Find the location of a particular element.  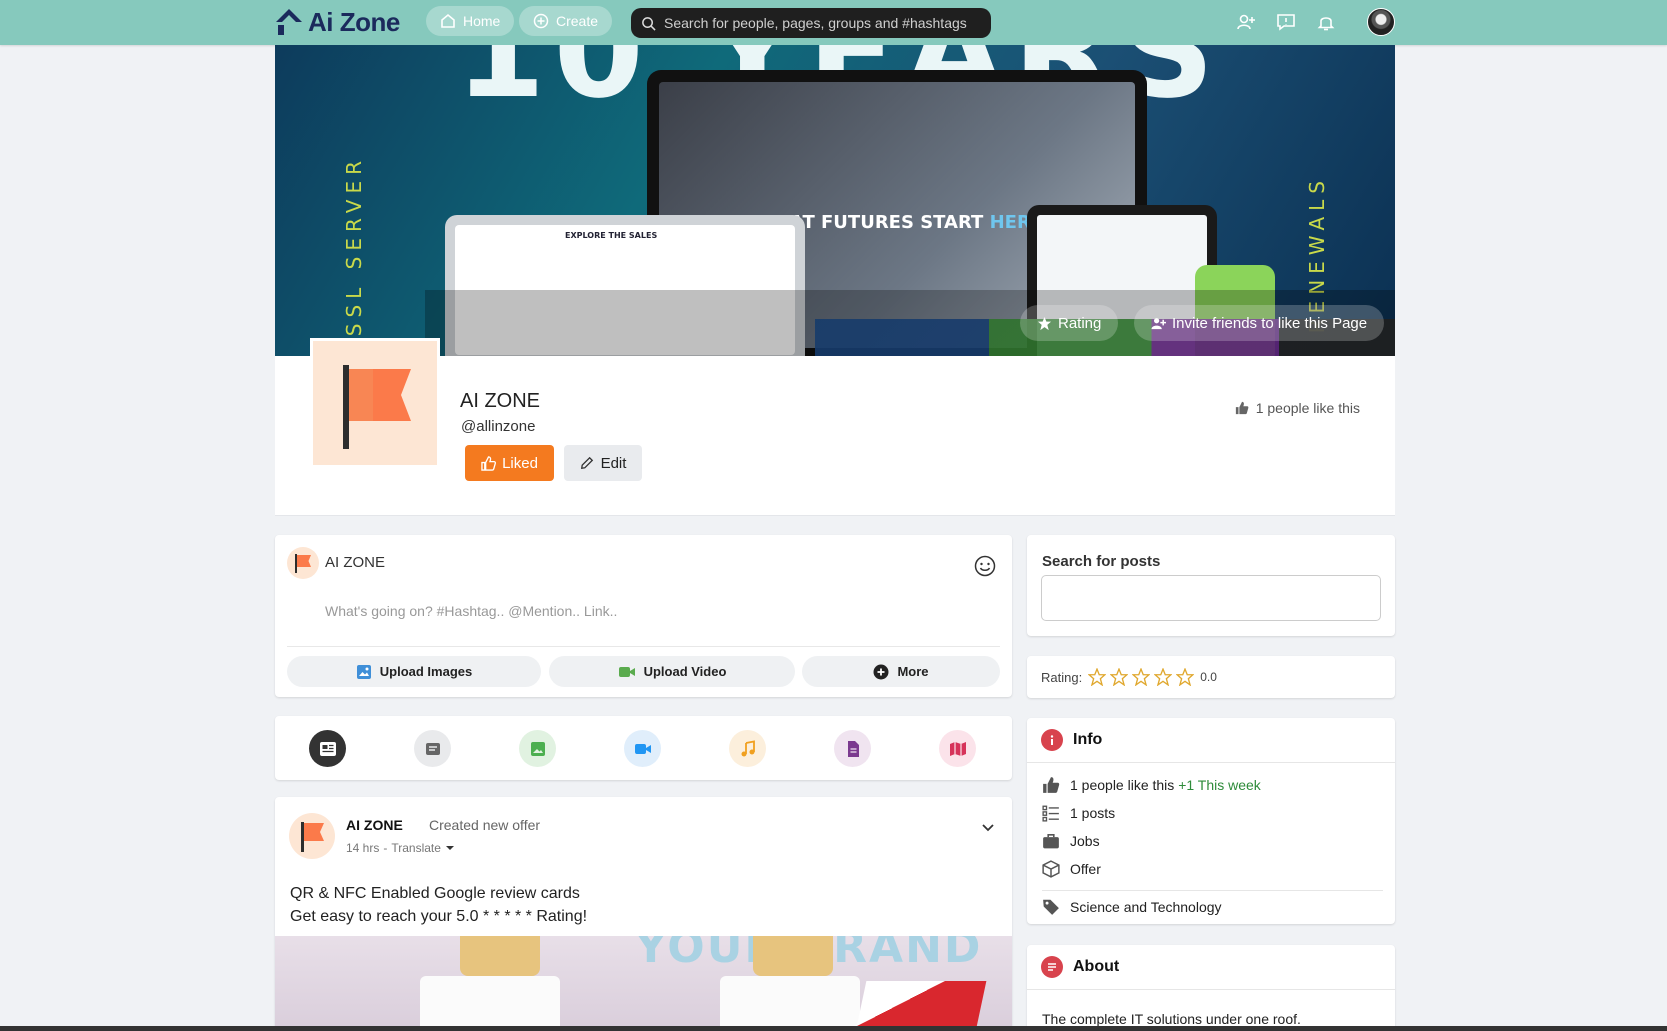

users-icon is located at coordinates (1158, 323).